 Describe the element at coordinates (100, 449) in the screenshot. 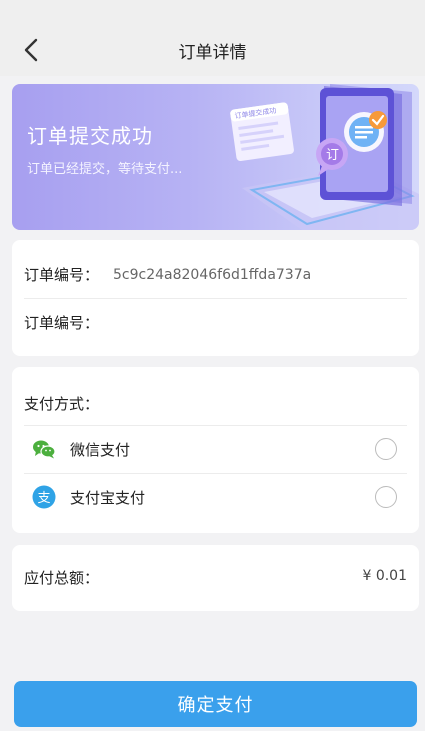

I see `payment-option-label: 微信支付` at that location.